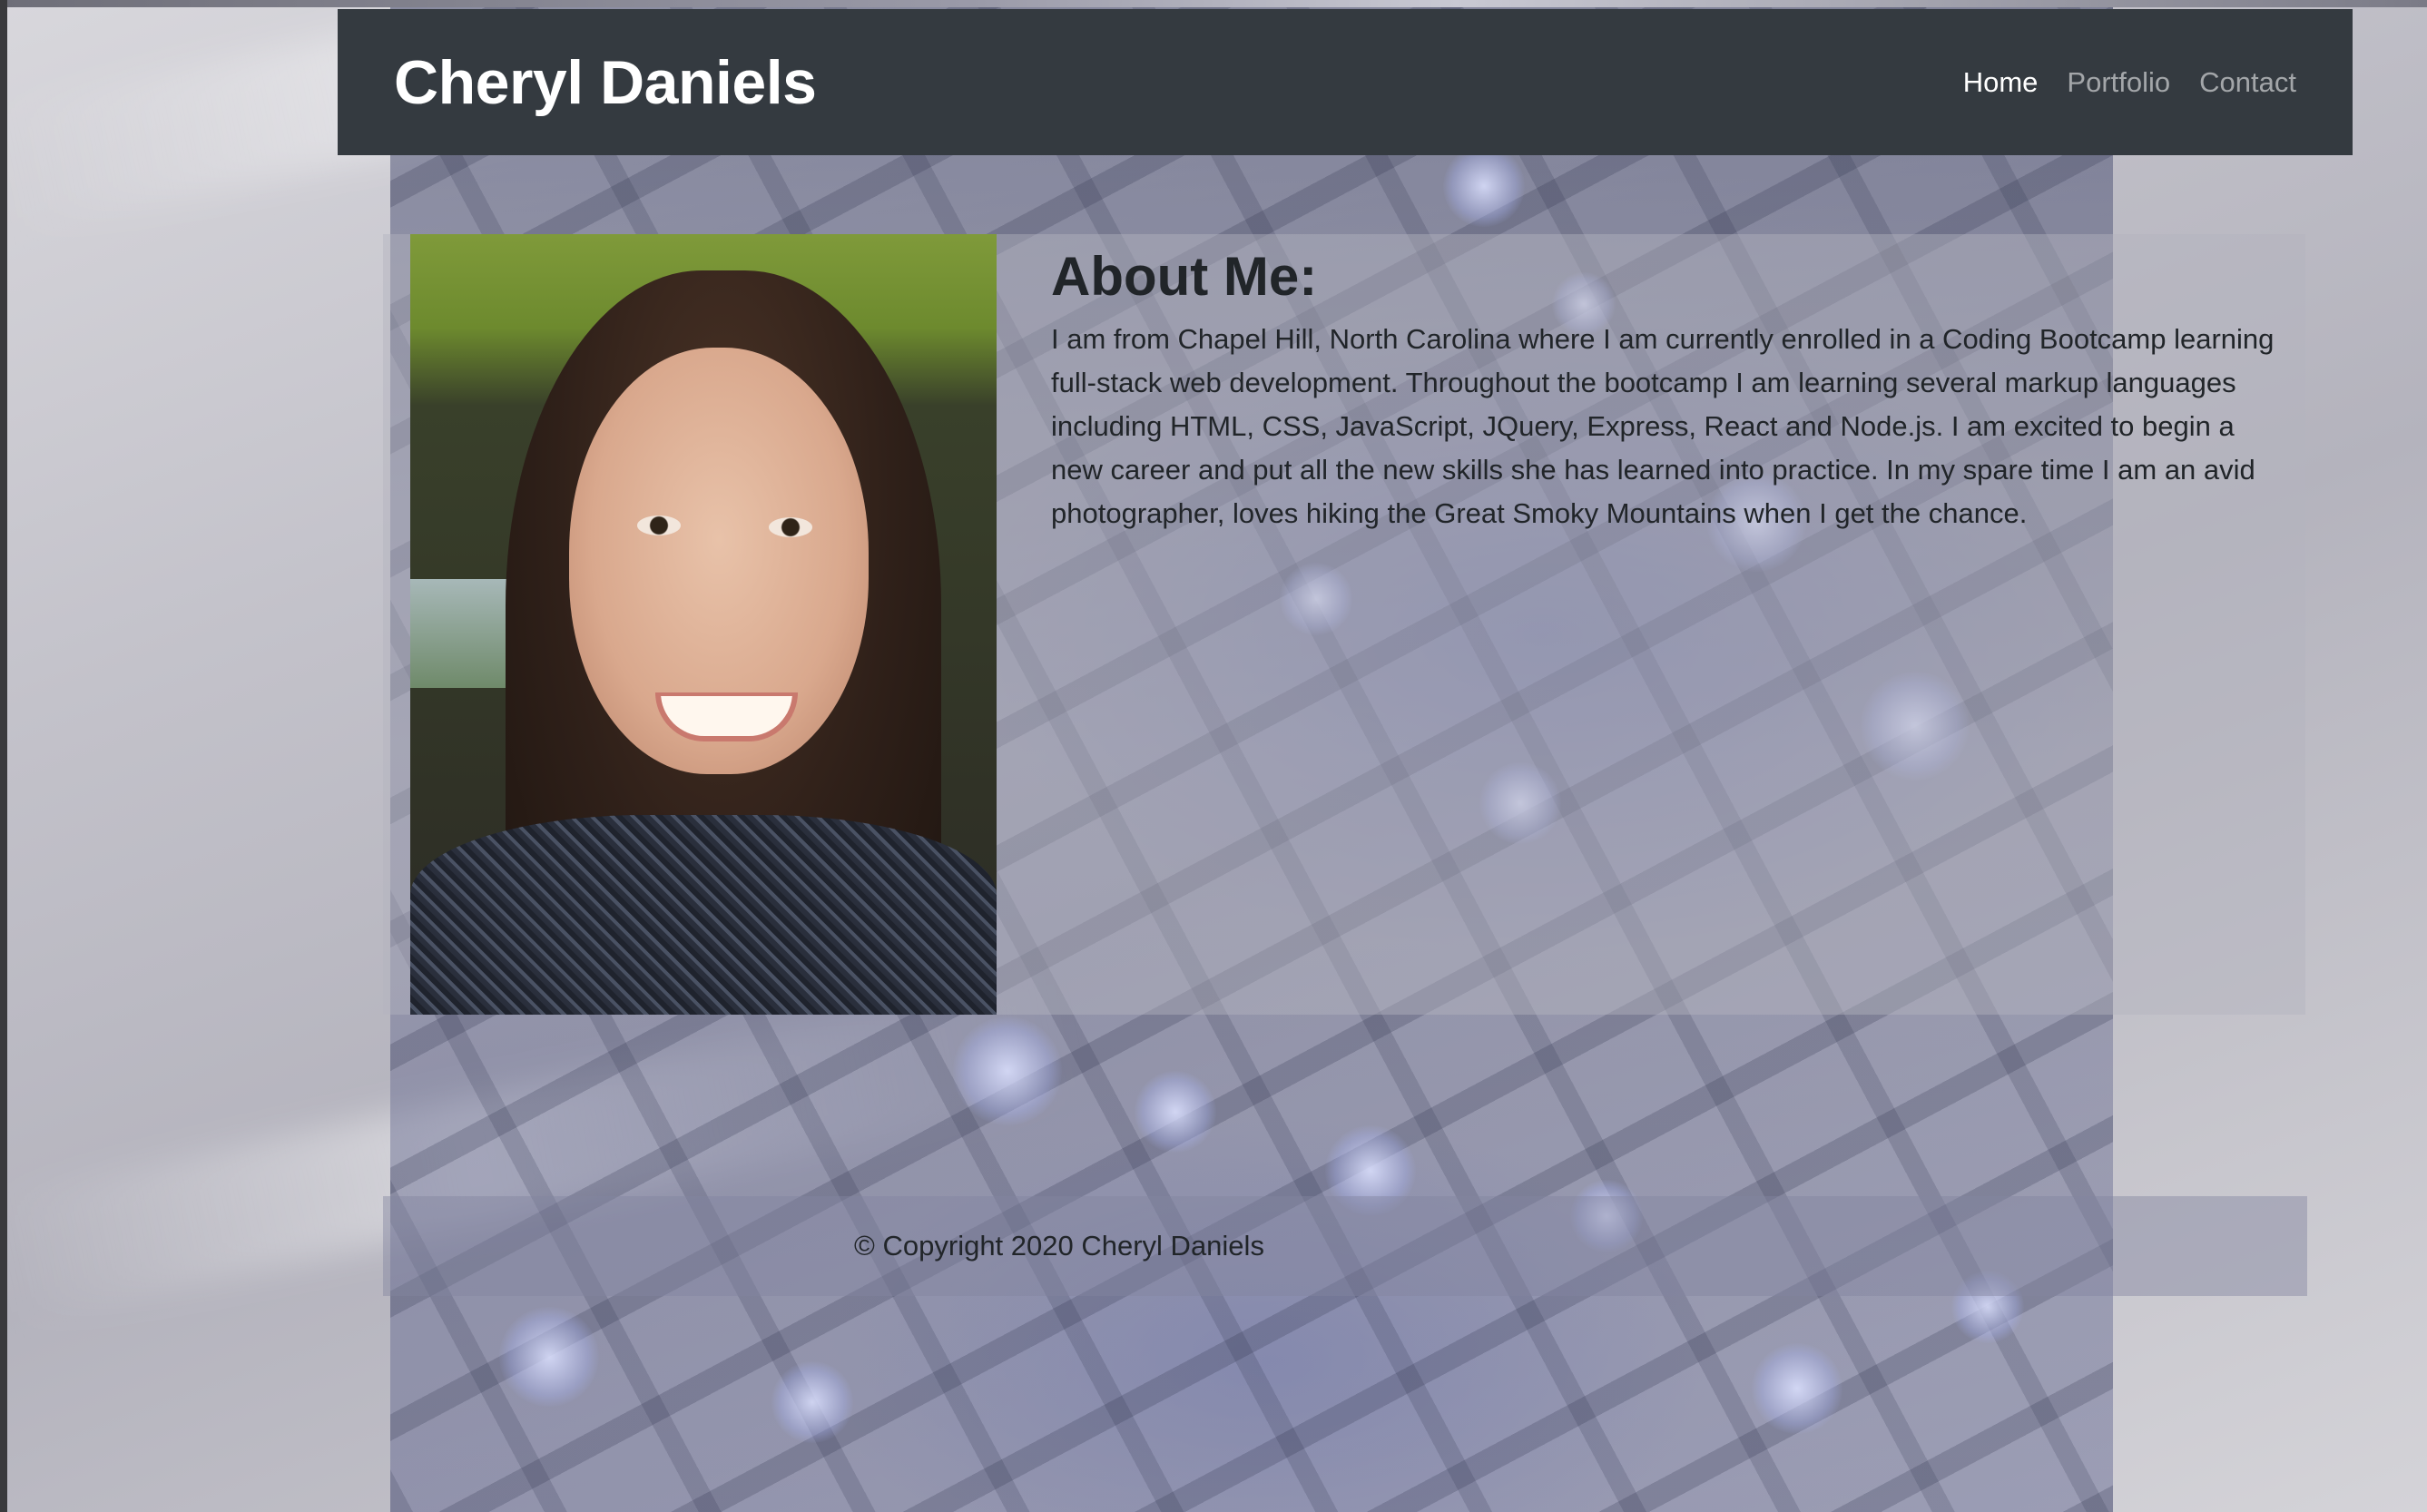 The image size is (2427, 1512). Describe the element at coordinates (791, 527) in the screenshot. I see `photo-right-eye` at that location.